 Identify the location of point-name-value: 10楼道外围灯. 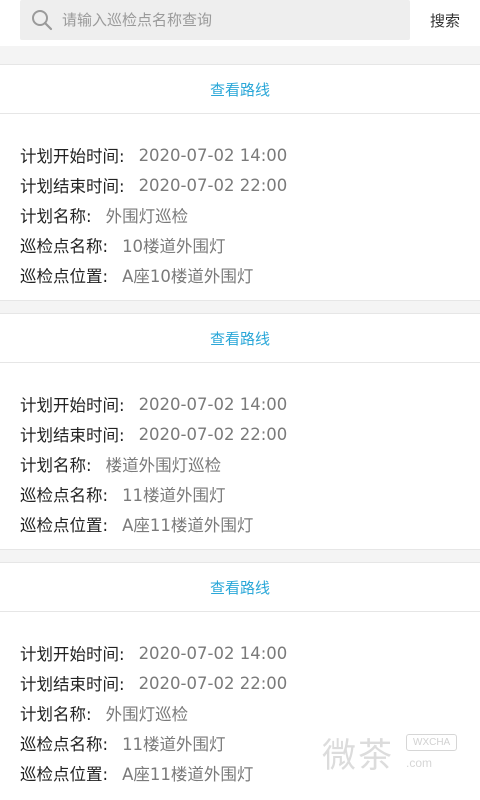
(174, 246).